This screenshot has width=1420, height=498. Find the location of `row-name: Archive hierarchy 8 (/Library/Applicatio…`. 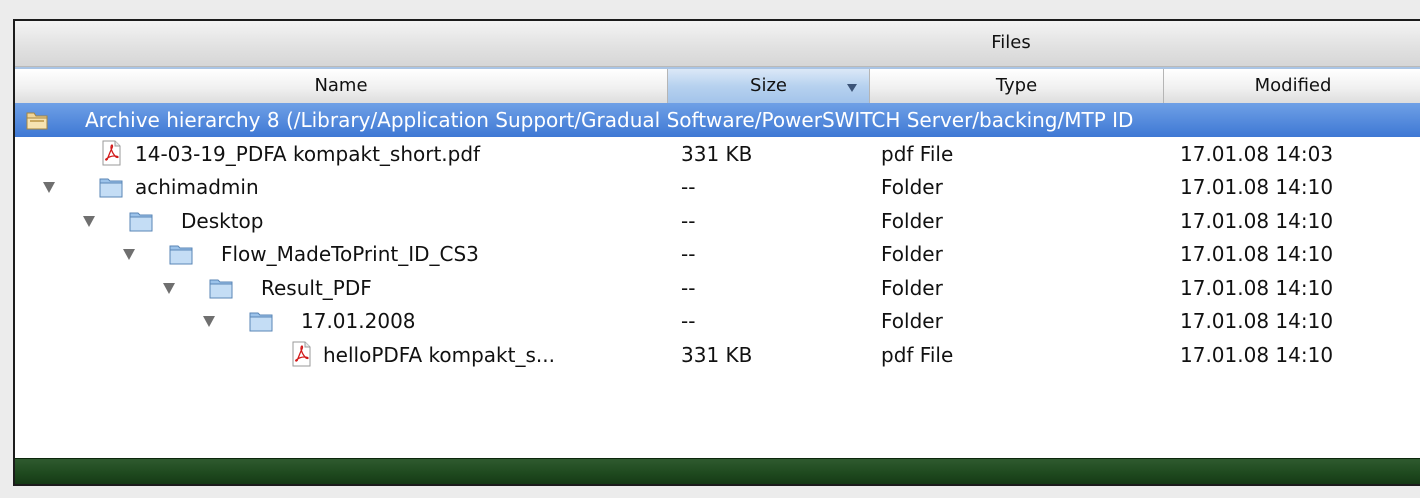

row-name: Archive hierarchy 8 (/Library/Applicatio… is located at coordinates (609, 120).